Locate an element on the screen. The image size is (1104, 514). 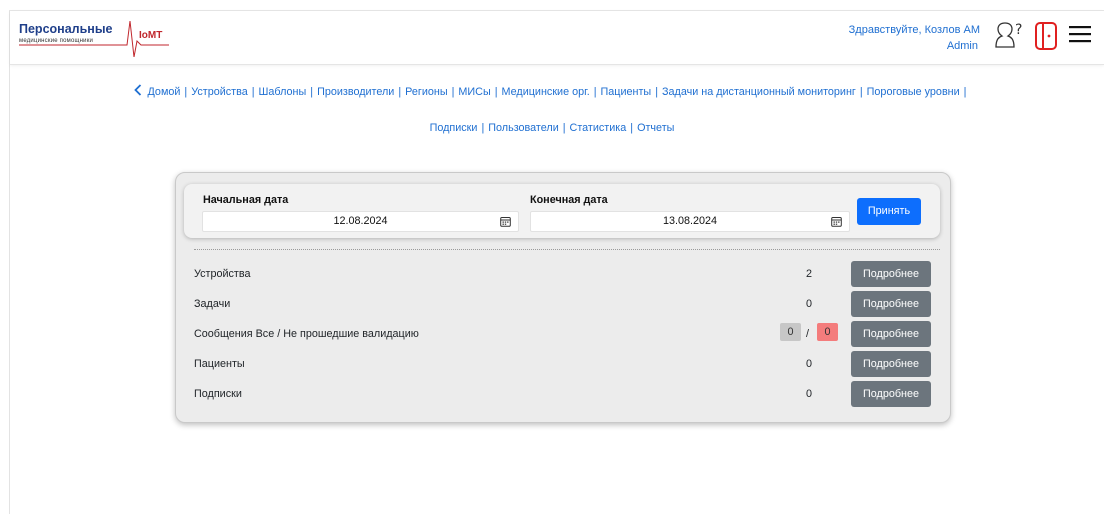
start-date-value: 12.08.2024 is located at coordinates (360, 221).